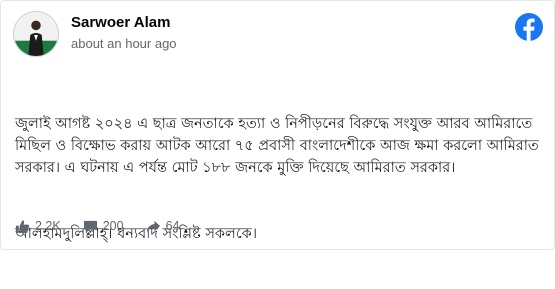  Describe the element at coordinates (48, 226) in the screenshot. I see `like-count: 2.2K` at that location.